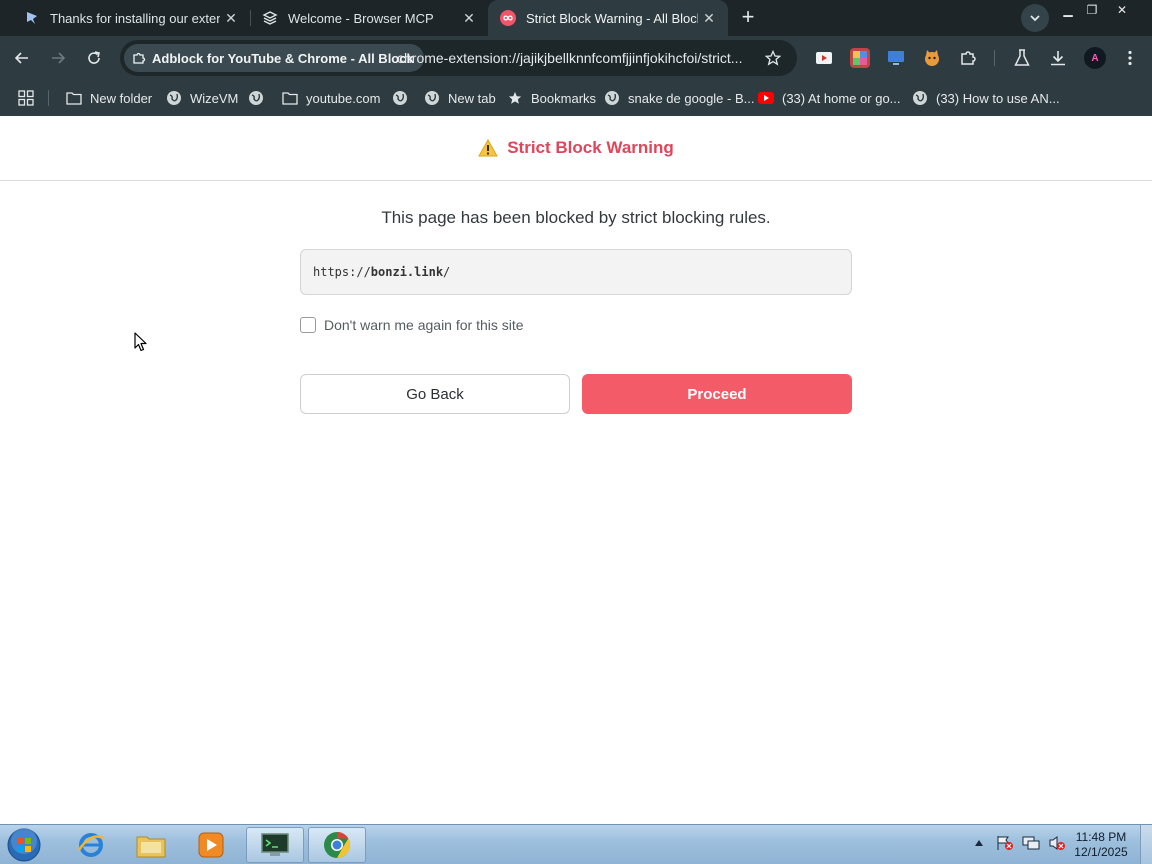 This screenshot has width=1152, height=864. What do you see at coordinates (121, 98) in the screenshot?
I see `bookmark-label: New folder` at bounding box center [121, 98].